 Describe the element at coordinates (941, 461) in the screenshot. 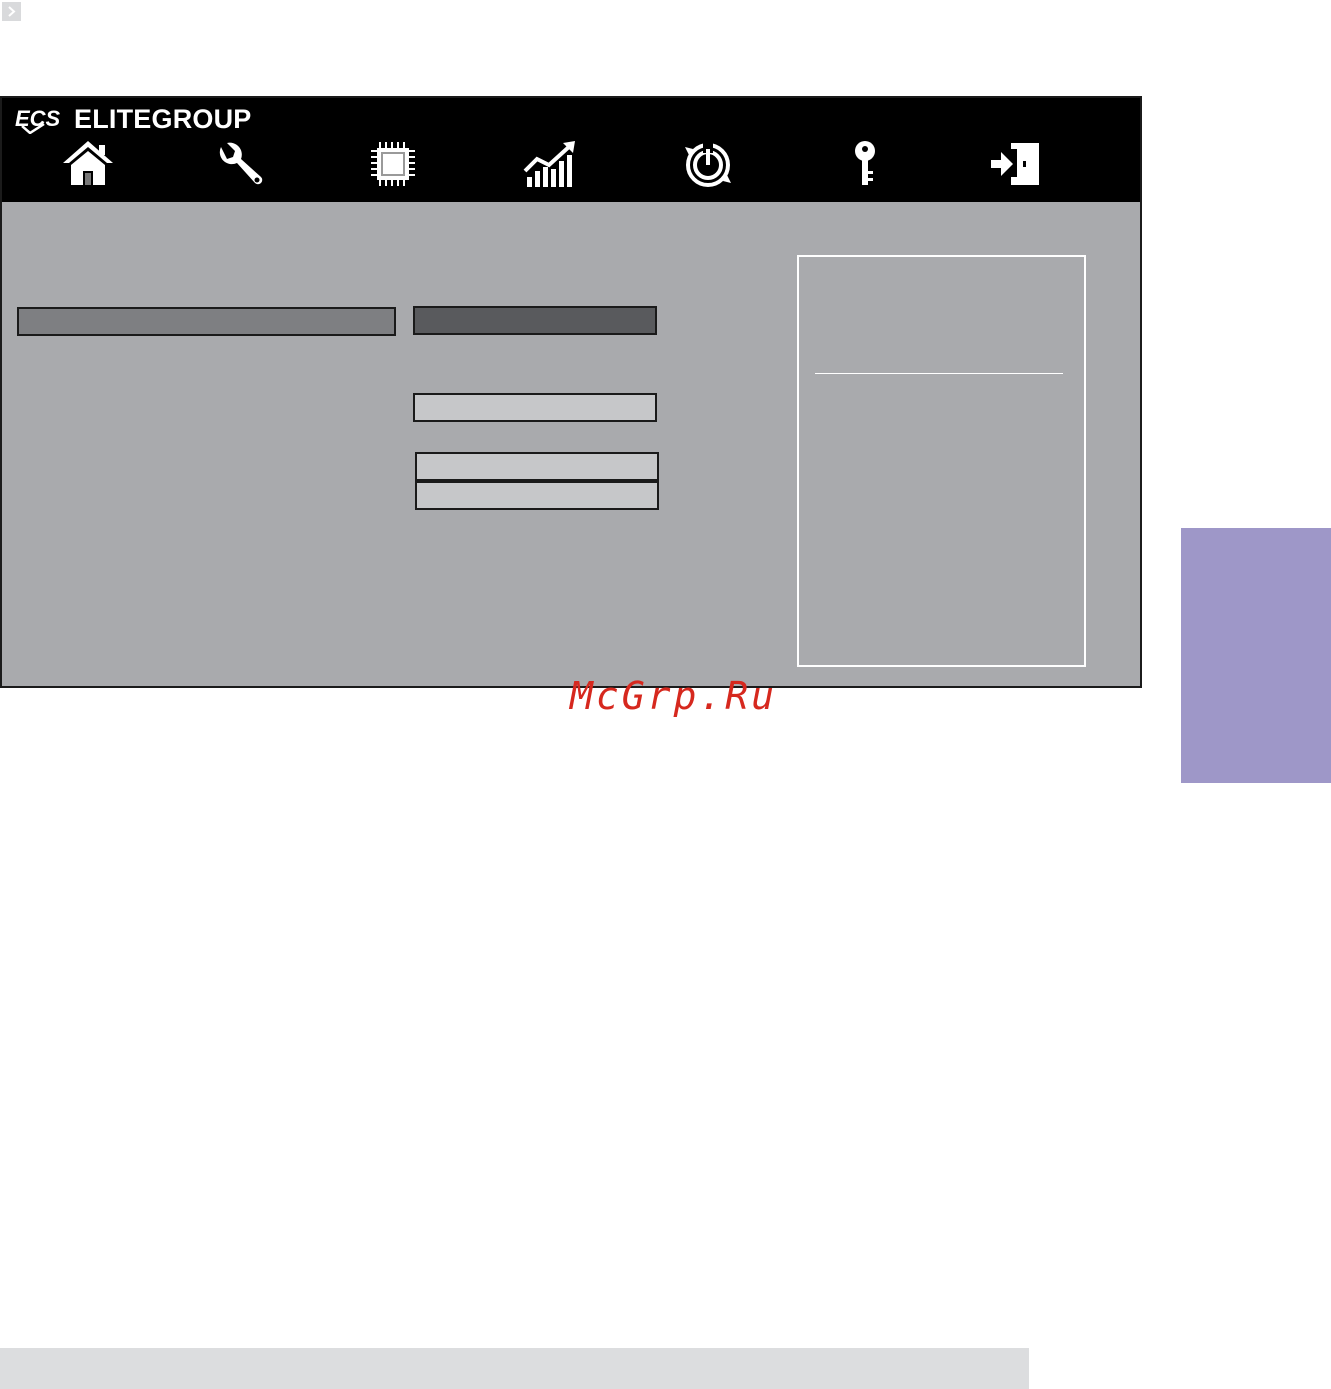

I see `help-panel` at that location.